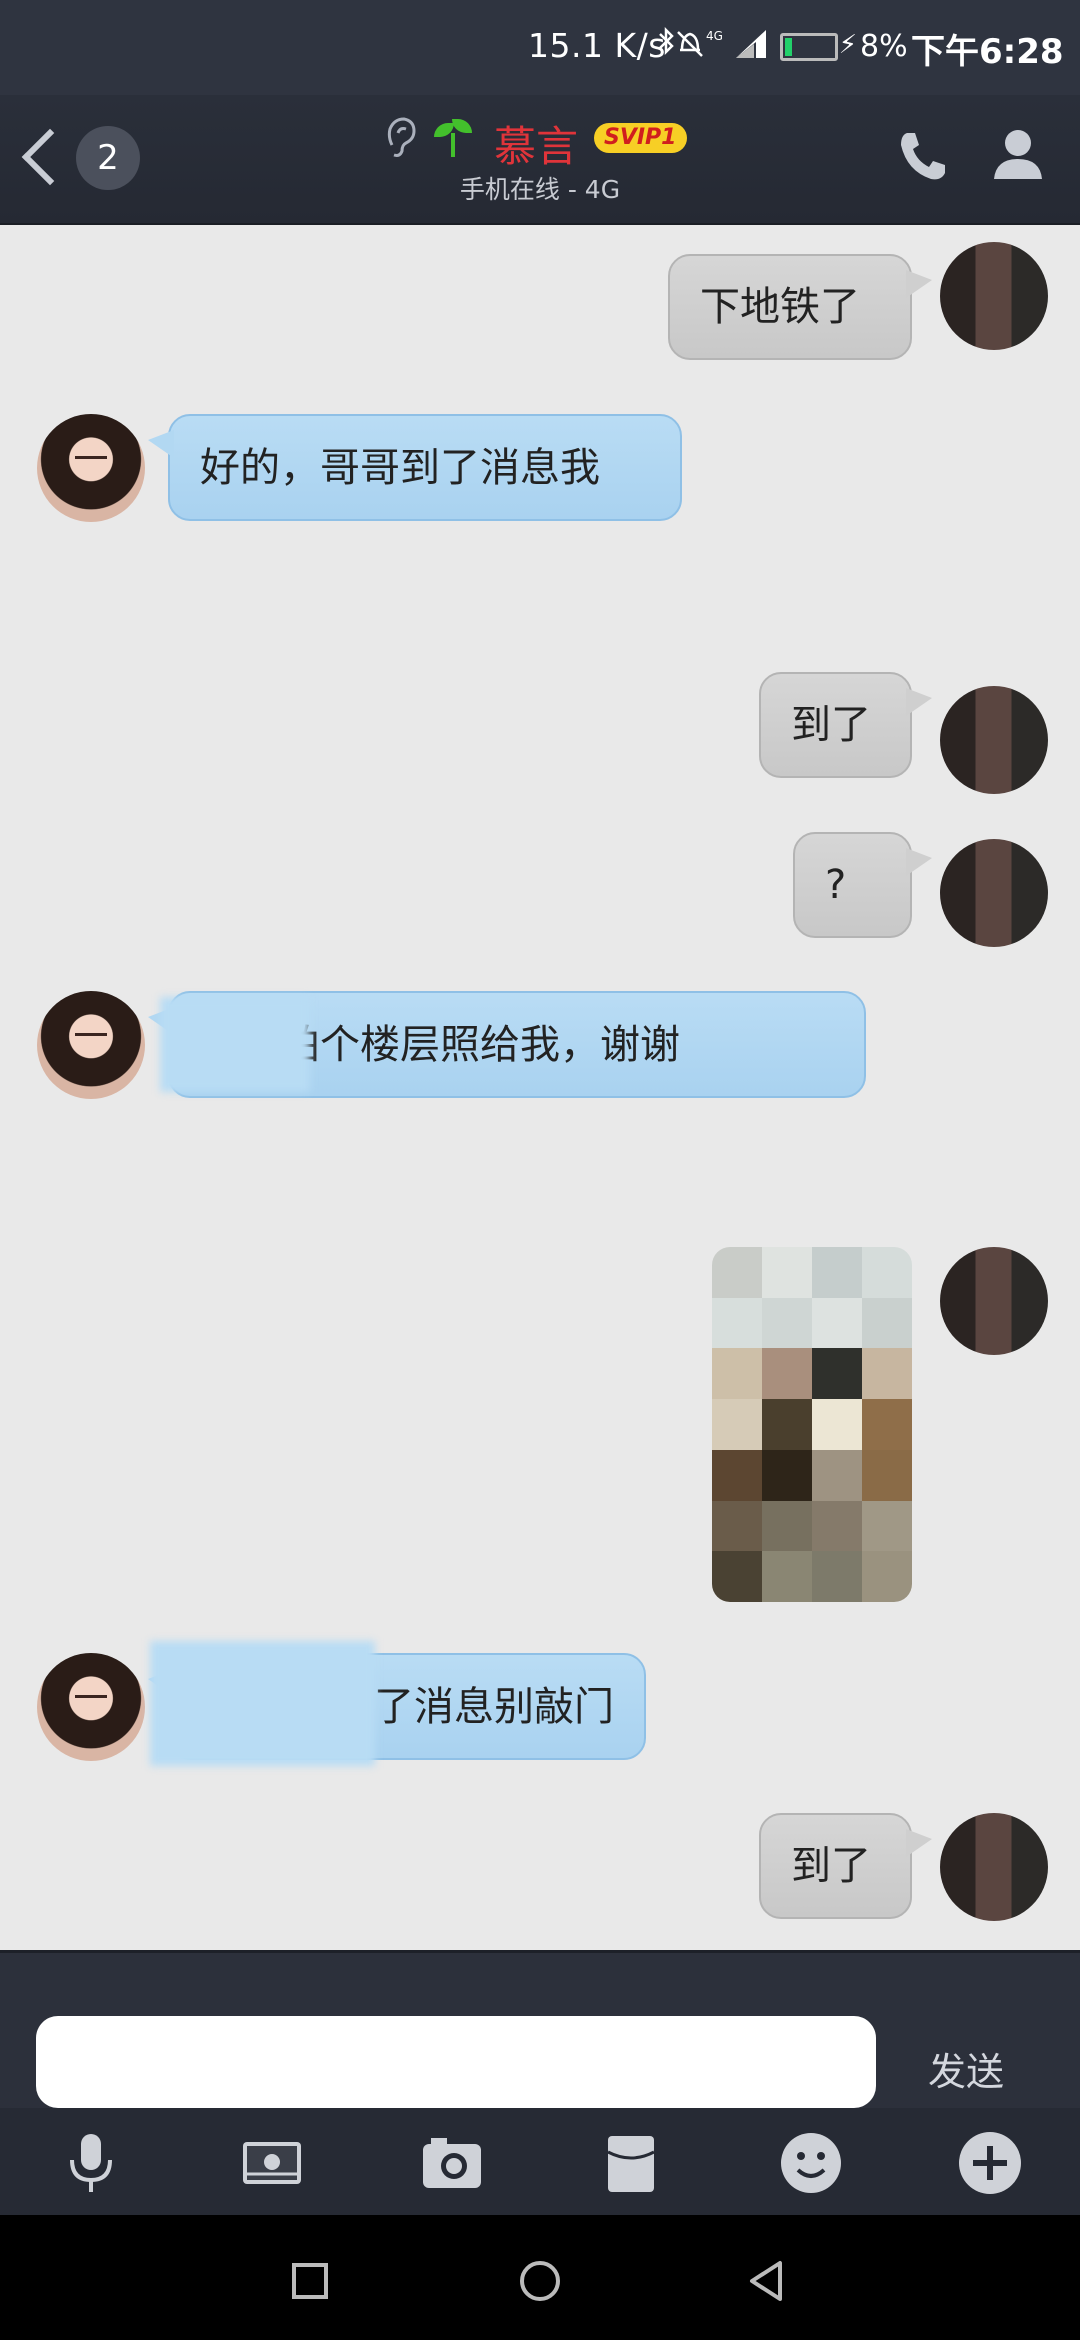  What do you see at coordinates (91, 2163) in the screenshot?
I see `microphone-icon` at bounding box center [91, 2163].